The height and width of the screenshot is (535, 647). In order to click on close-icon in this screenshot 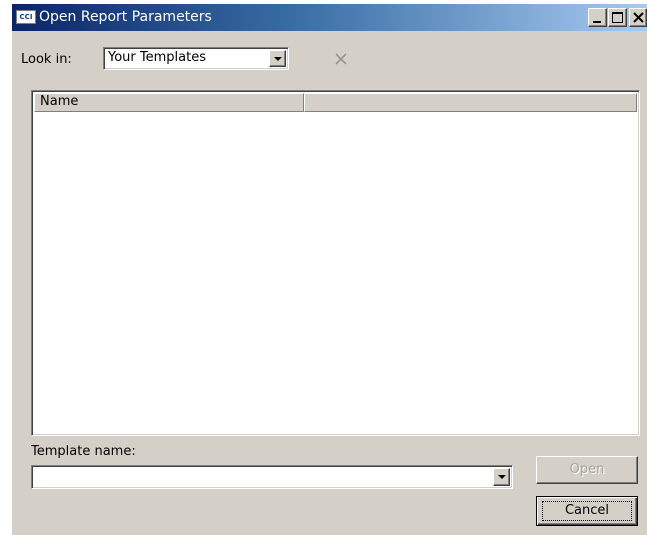, I will do `click(638, 17)`.